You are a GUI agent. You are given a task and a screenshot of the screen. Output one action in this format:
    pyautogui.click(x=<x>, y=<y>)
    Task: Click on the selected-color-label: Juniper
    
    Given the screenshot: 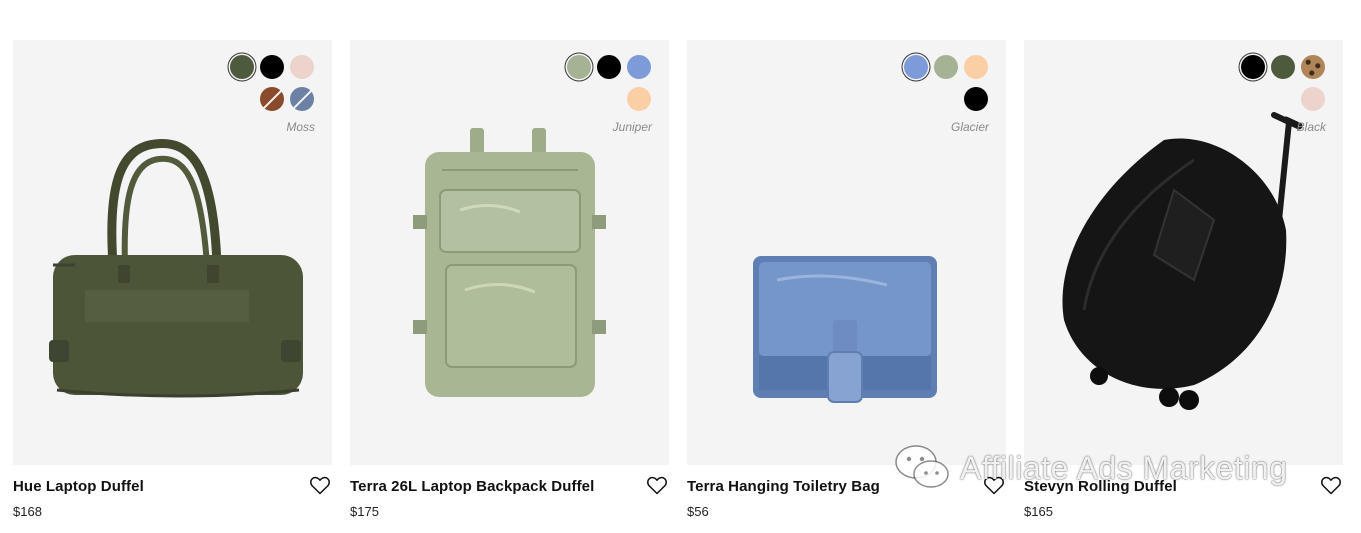 What is the action you would take?
    pyautogui.click(x=632, y=127)
    